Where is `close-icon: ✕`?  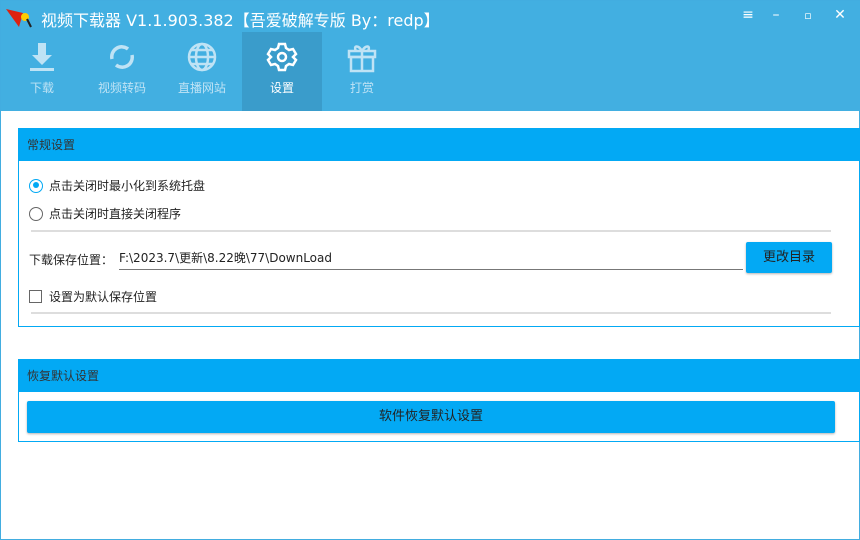
close-icon: ✕ is located at coordinates (840, 15).